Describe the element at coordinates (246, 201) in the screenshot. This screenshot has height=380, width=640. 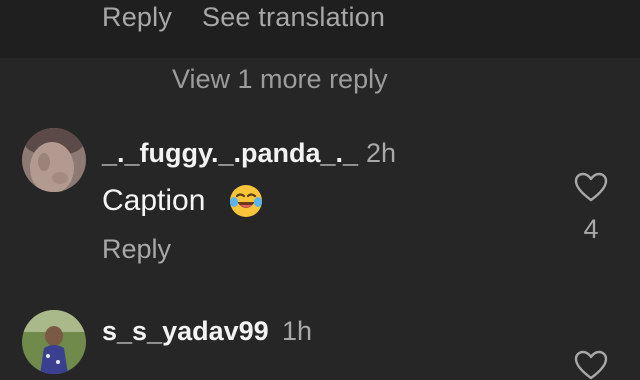
I see `face-with-tears-of-joy-icon` at that location.